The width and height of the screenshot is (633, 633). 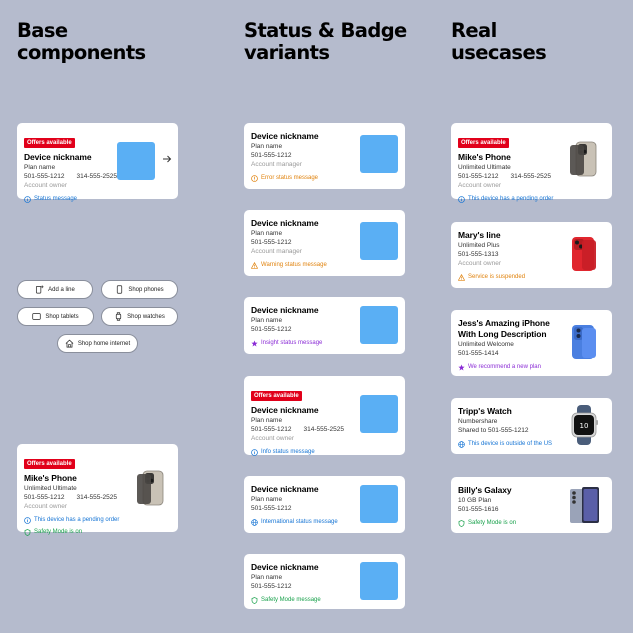 What do you see at coordinates (325, 30) in the screenshot?
I see `heading-line: Status & Badge` at bounding box center [325, 30].